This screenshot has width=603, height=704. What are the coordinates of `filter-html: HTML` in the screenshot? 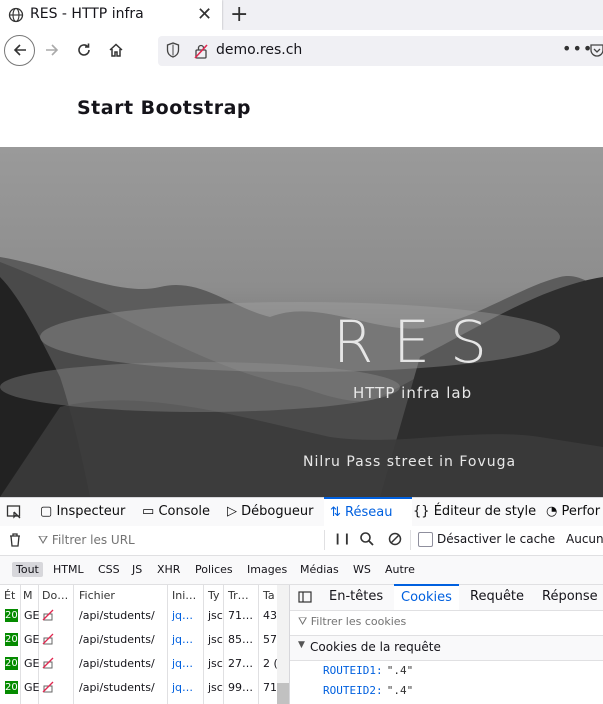 It's located at (68, 569).